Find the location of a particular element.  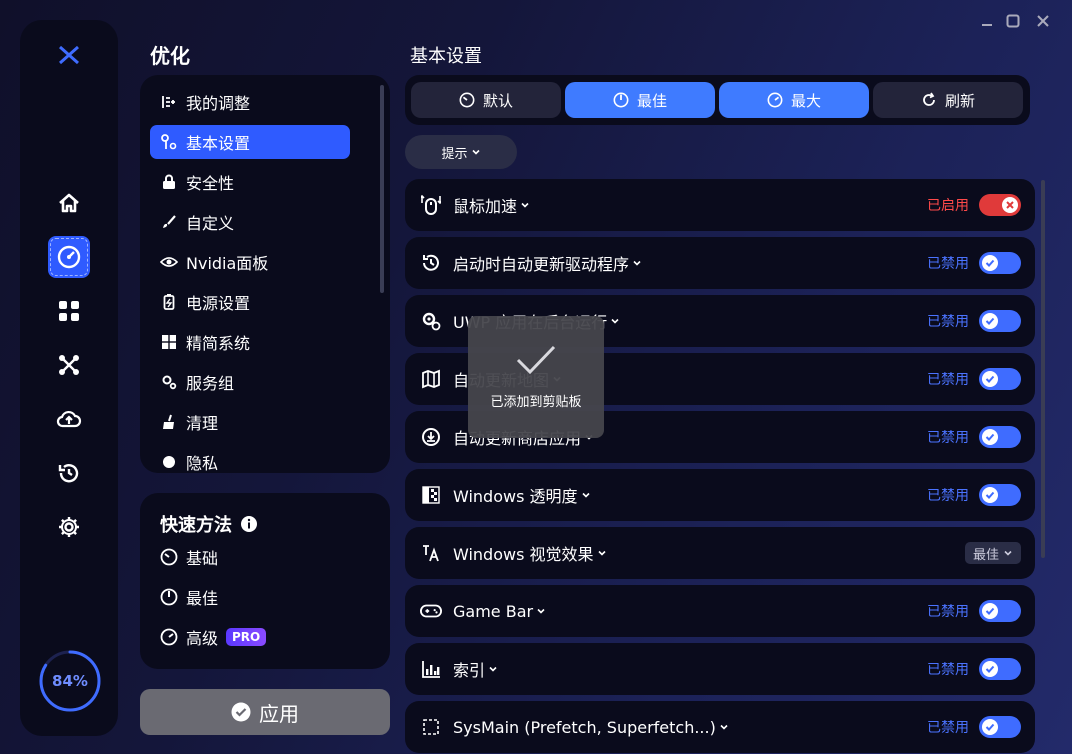

sidebar-item-label: 隐私 is located at coordinates (202, 463).